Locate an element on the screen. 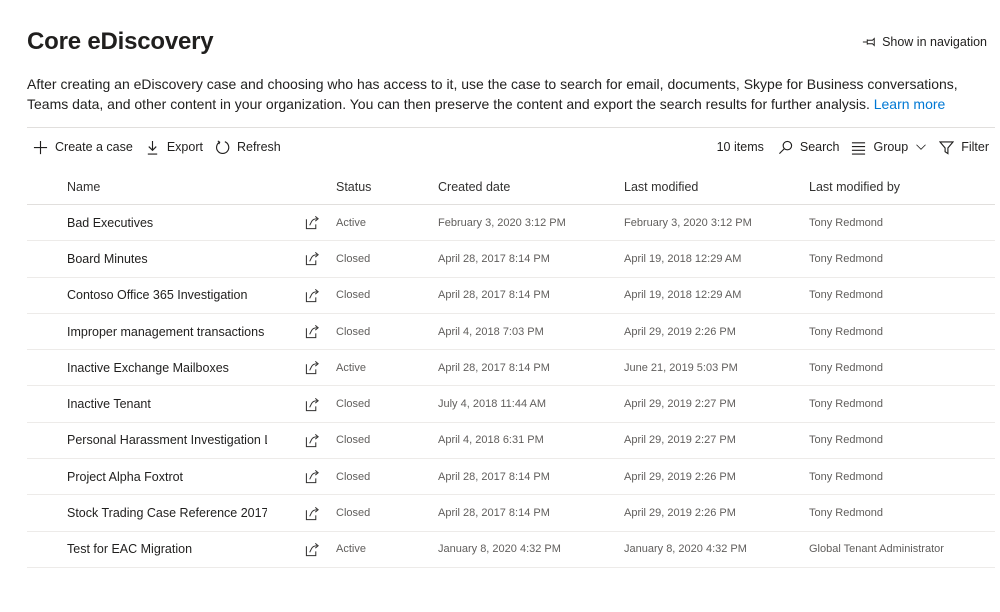  filter-button: Filter is located at coordinates (964, 147).